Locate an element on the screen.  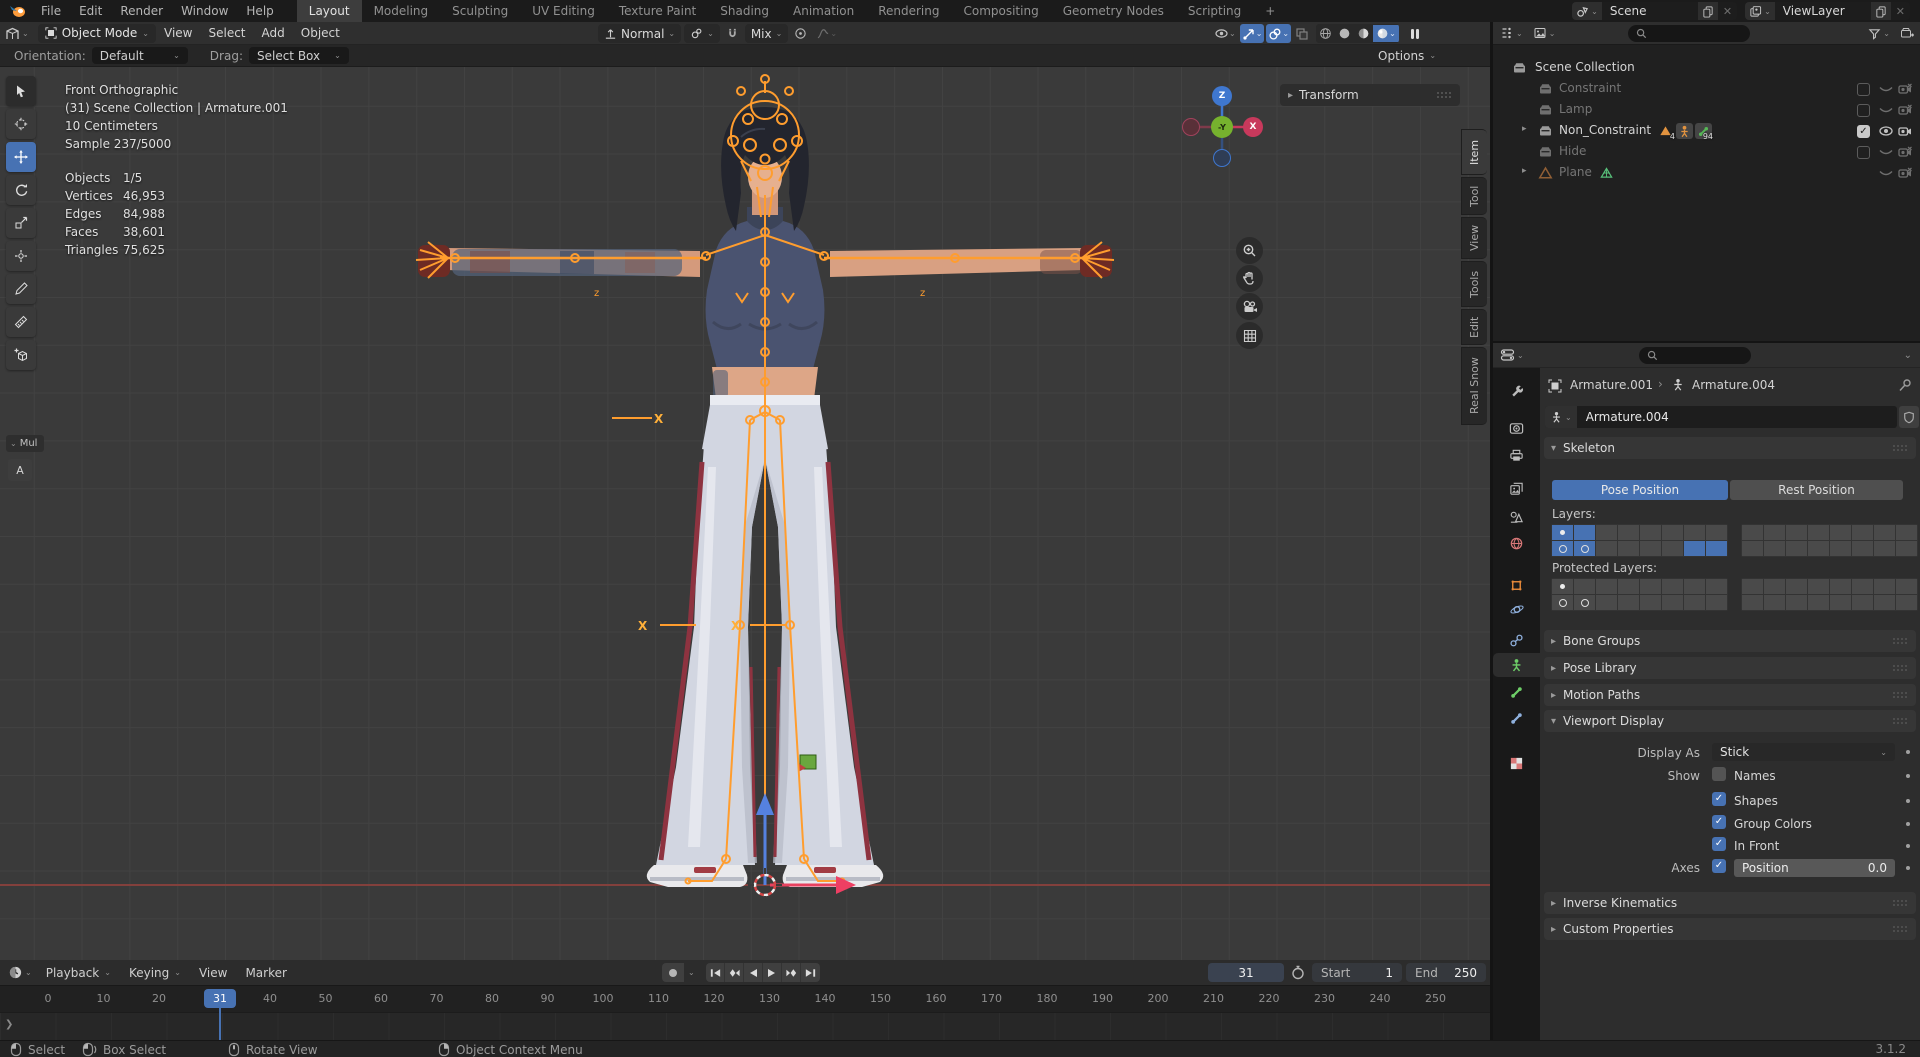
outliner-search-input is located at coordinates (1689, 33).